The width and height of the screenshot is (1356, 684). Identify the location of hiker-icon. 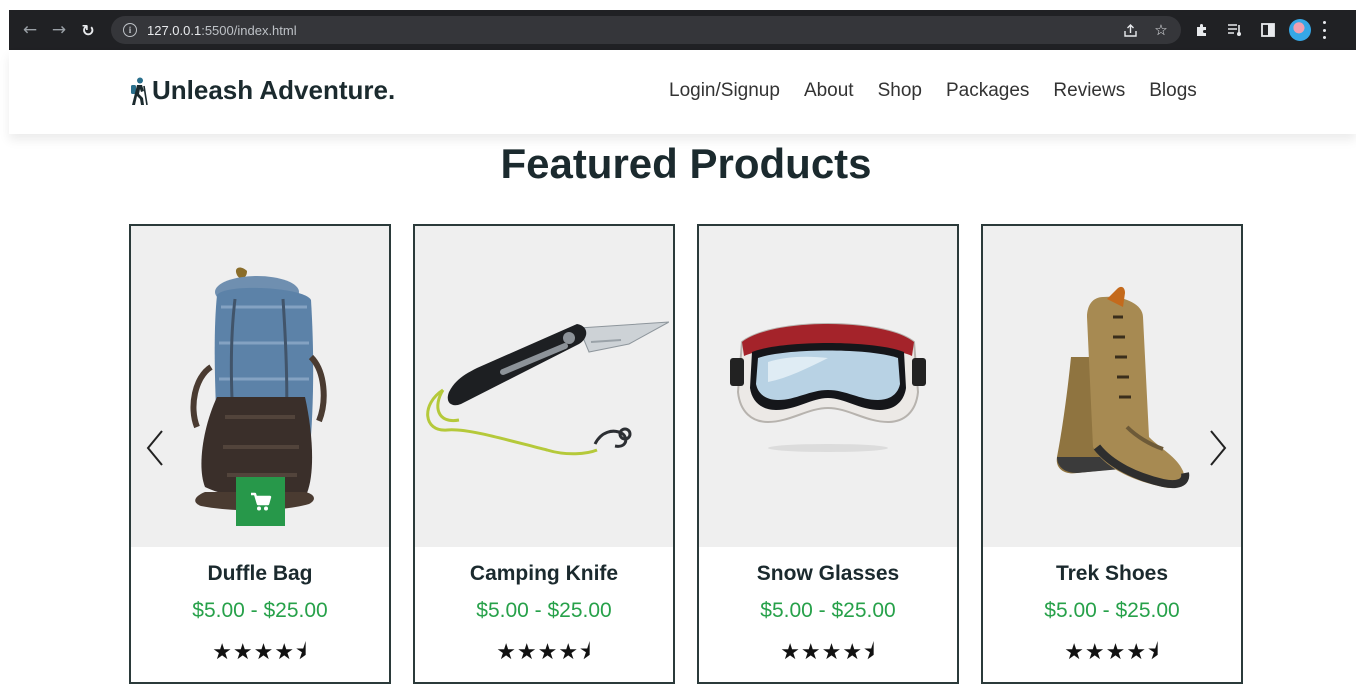
(139, 91).